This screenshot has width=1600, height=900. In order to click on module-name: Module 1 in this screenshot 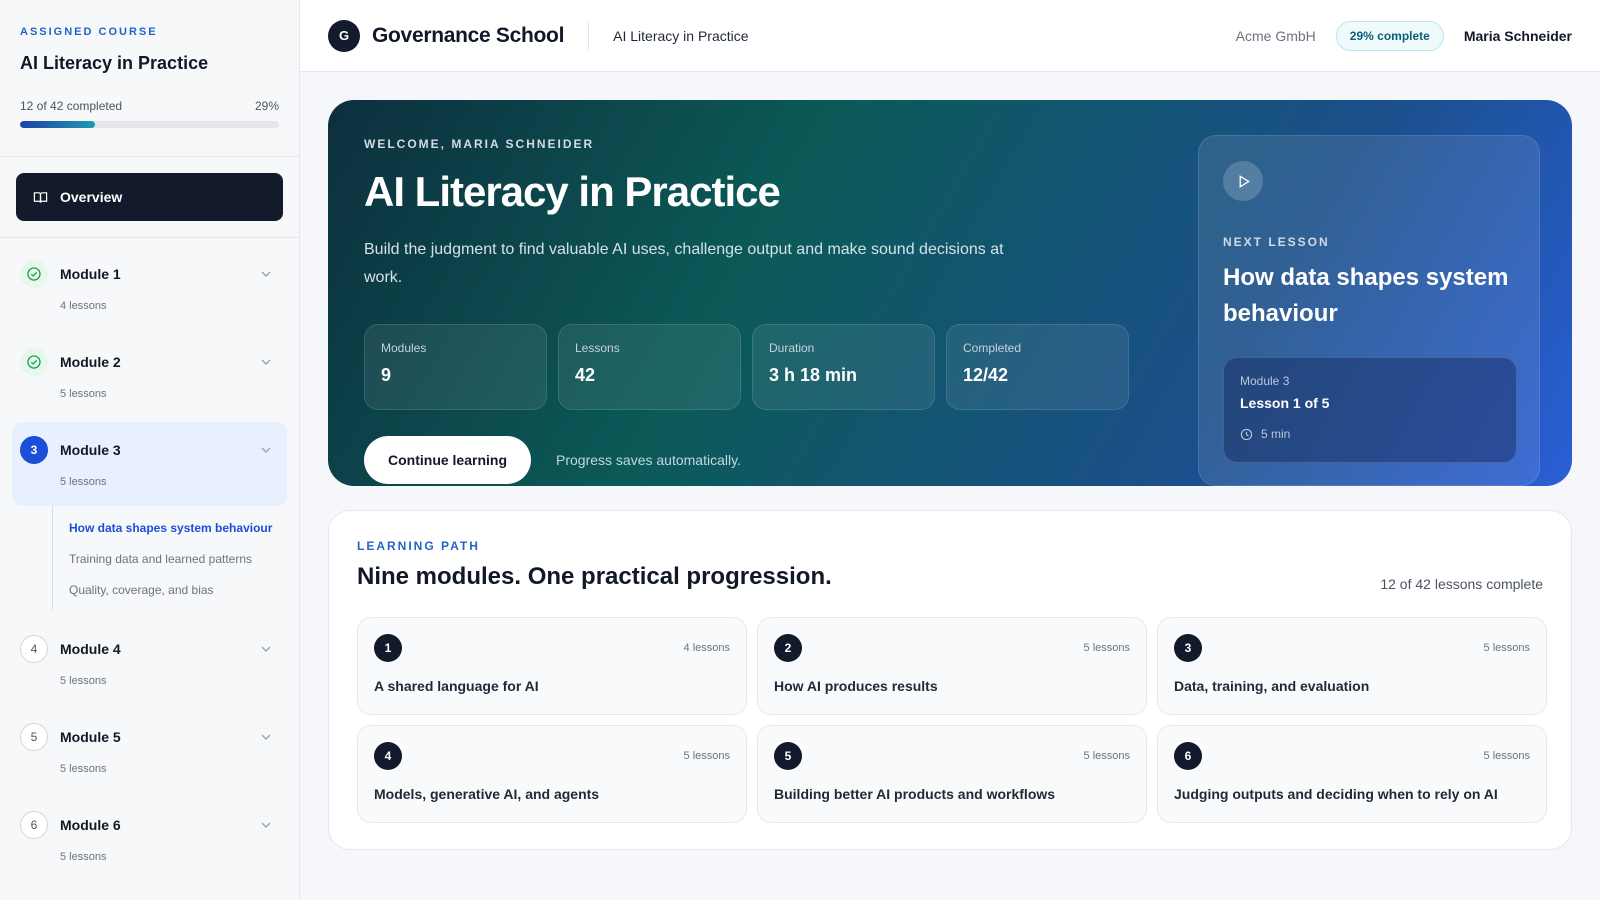, I will do `click(90, 274)`.